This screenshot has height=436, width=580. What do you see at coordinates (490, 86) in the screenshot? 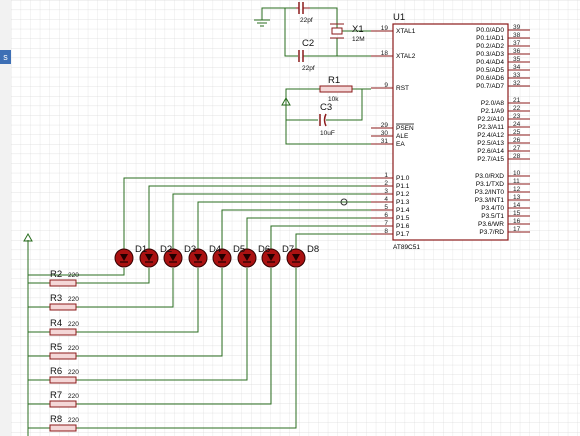
I see `mcu-pin-label: P0.7/AD7` at bounding box center [490, 86].